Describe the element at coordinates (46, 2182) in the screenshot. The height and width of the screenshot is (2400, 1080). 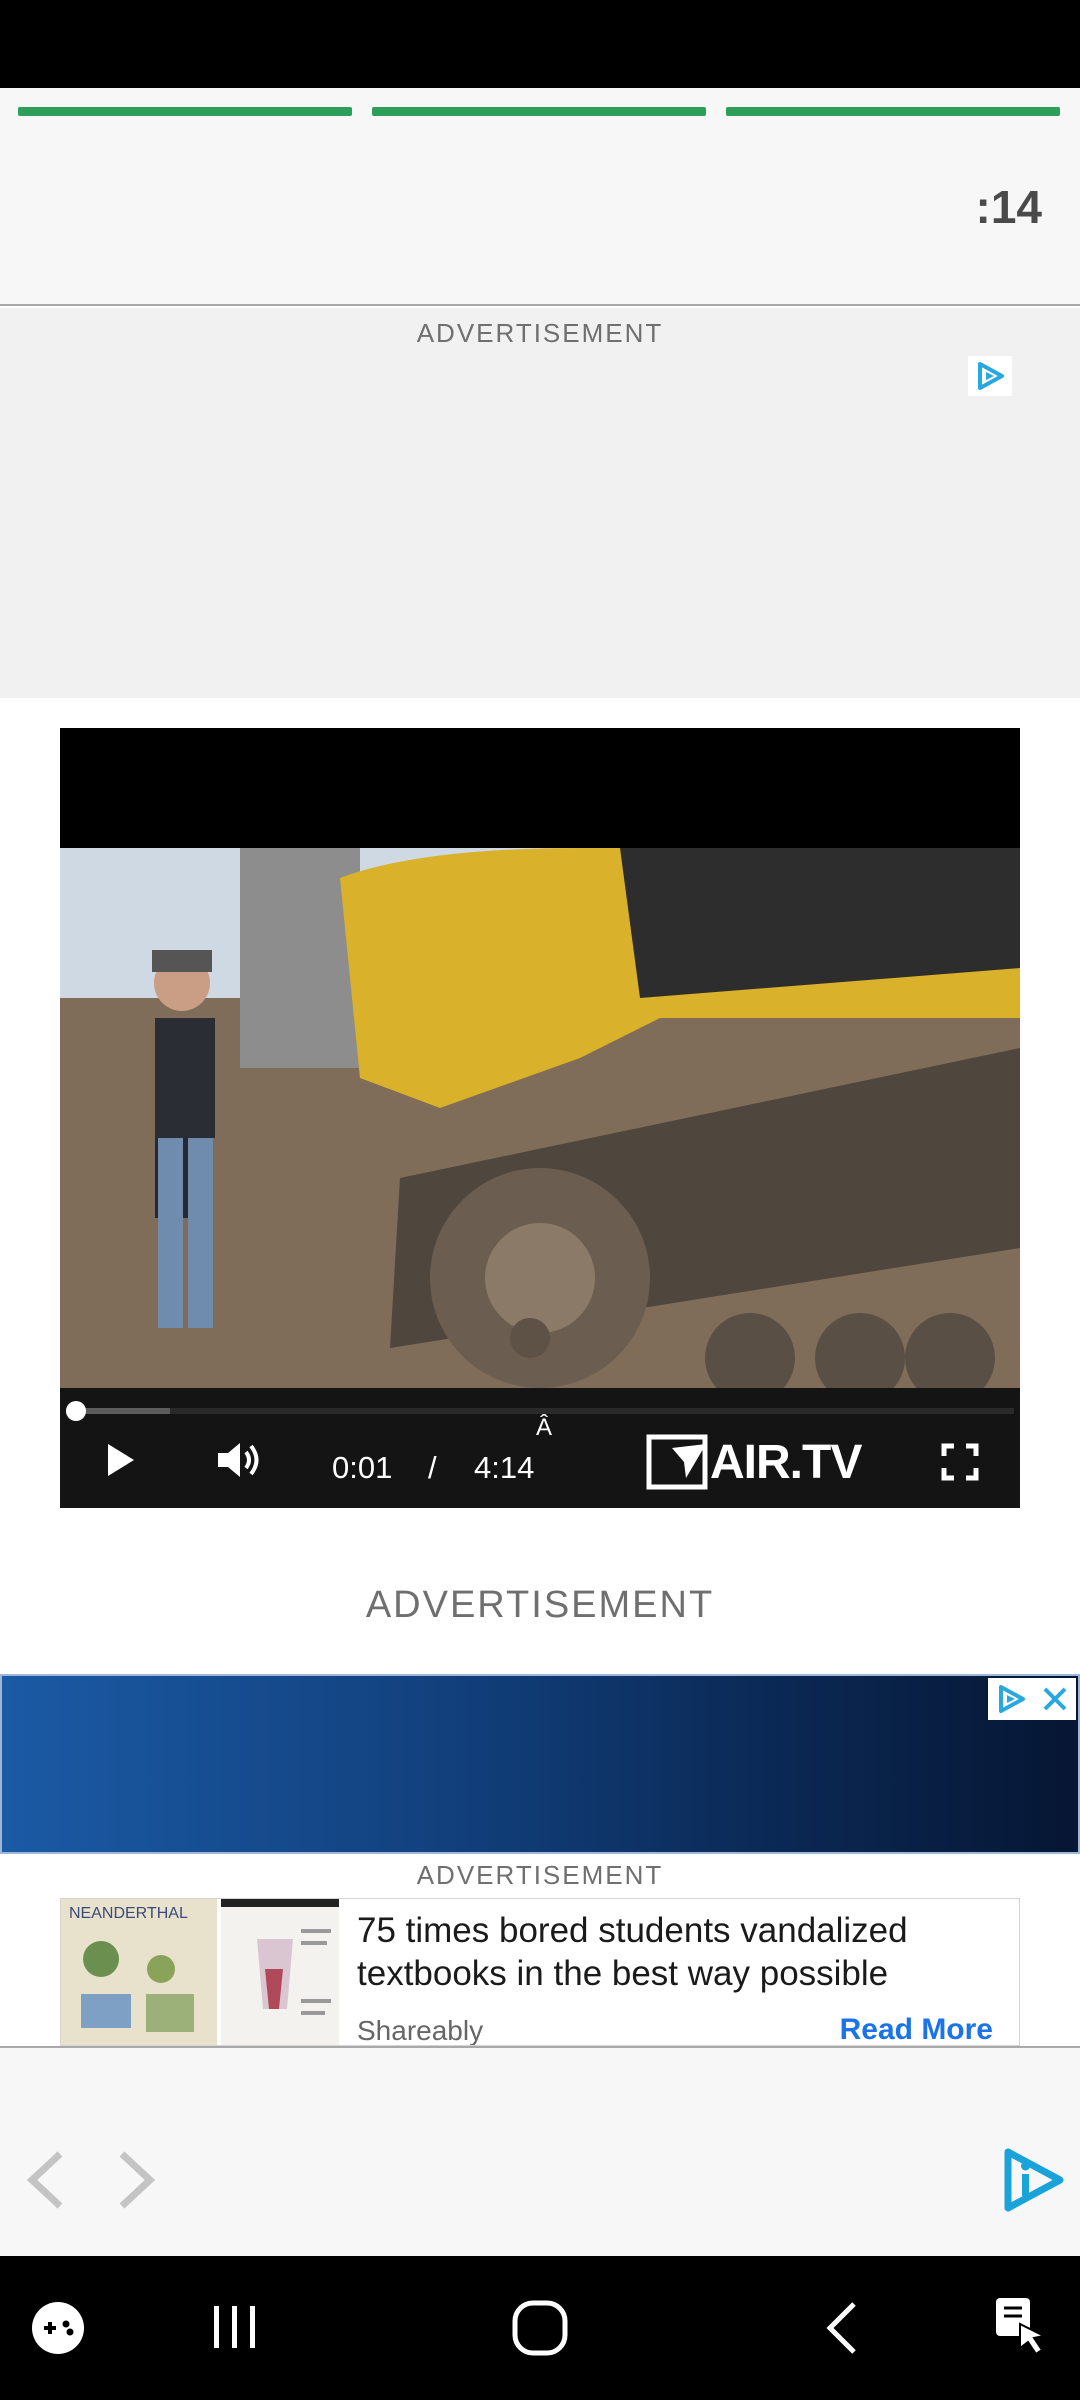
I see `chevron-left-icon` at that location.